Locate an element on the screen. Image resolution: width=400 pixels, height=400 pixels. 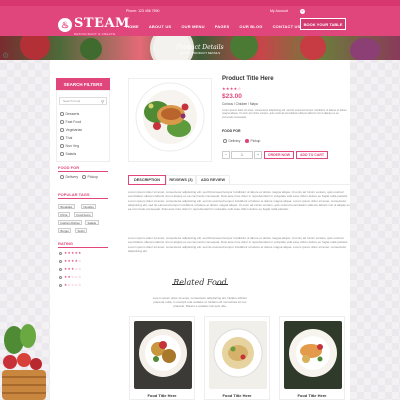
tag-chip: Breakfast is located at coordinates (66, 206).